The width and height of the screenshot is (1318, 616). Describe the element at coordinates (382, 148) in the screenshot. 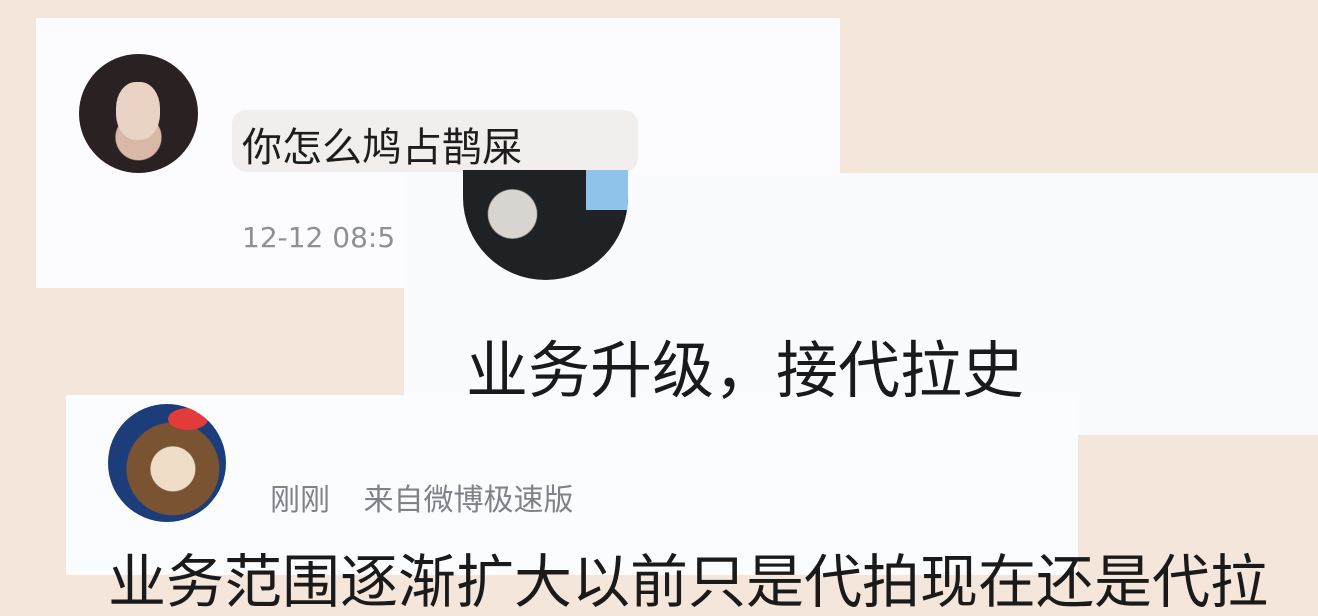

I see `comment-text: 你怎么鸠占鹊屎` at that location.